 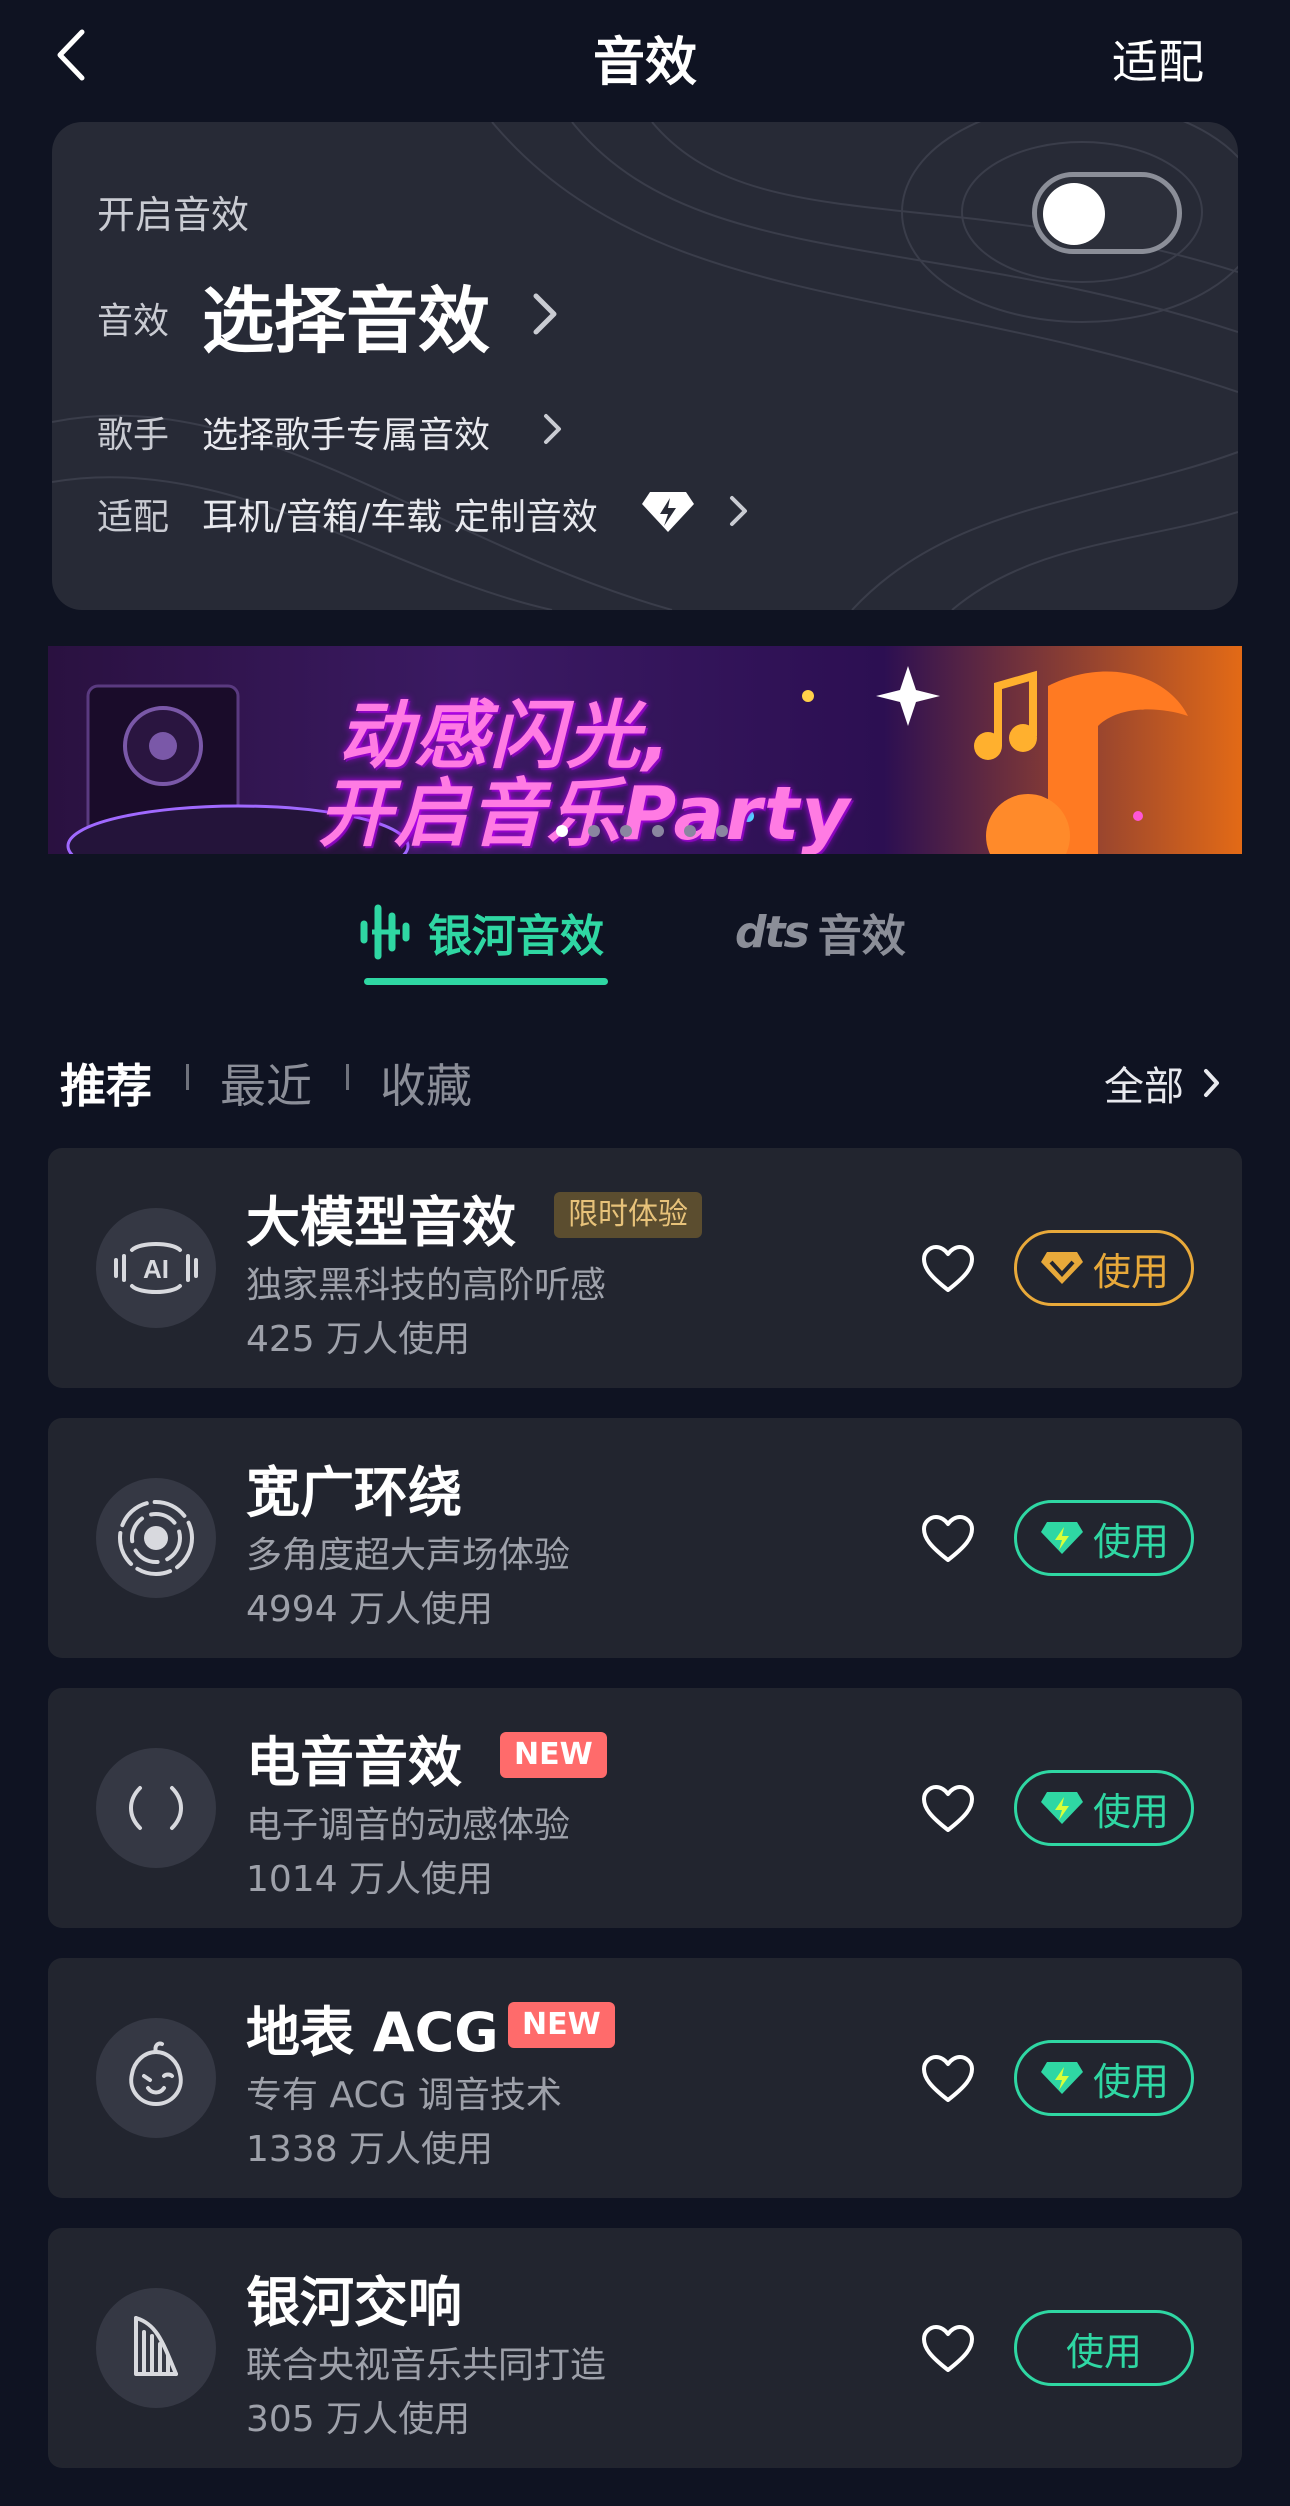 What do you see at coordinates (133, 517) in the screenshot?
I see `adapt-row-label: 适配` at bounding box center [133, 517].